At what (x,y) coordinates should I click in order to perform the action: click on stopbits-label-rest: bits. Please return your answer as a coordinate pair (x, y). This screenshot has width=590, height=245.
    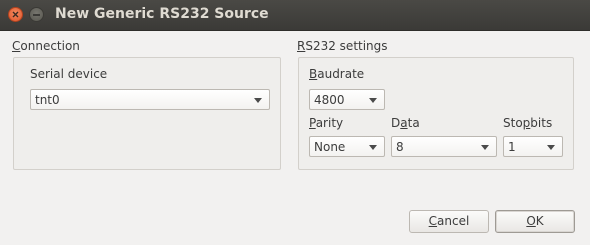
    Looking at the image, I should click on (541, 123).